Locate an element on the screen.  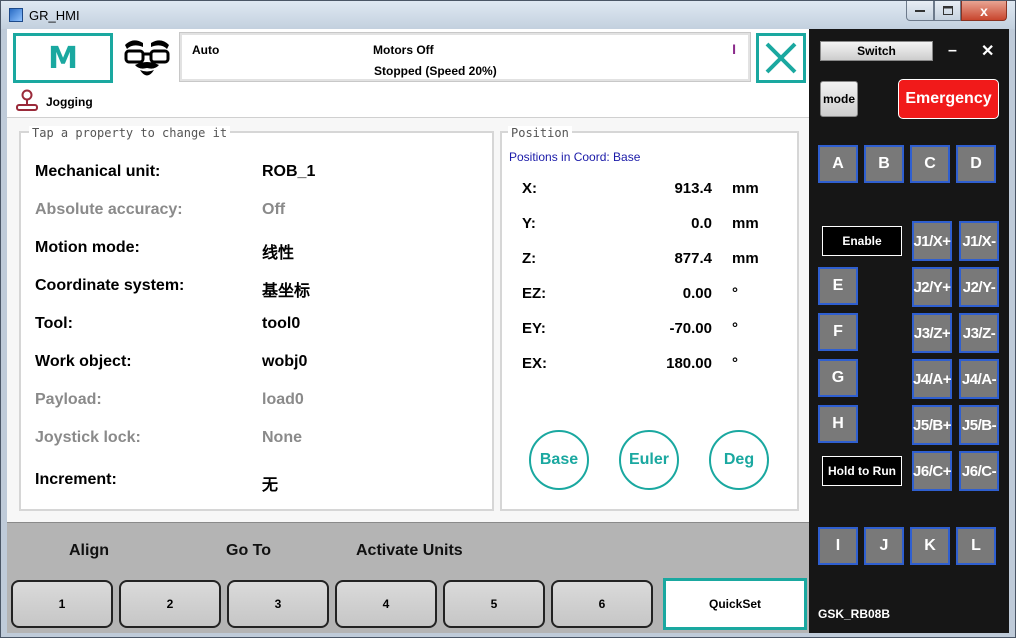
operator-face-icon is located at coordinates (147, 58).